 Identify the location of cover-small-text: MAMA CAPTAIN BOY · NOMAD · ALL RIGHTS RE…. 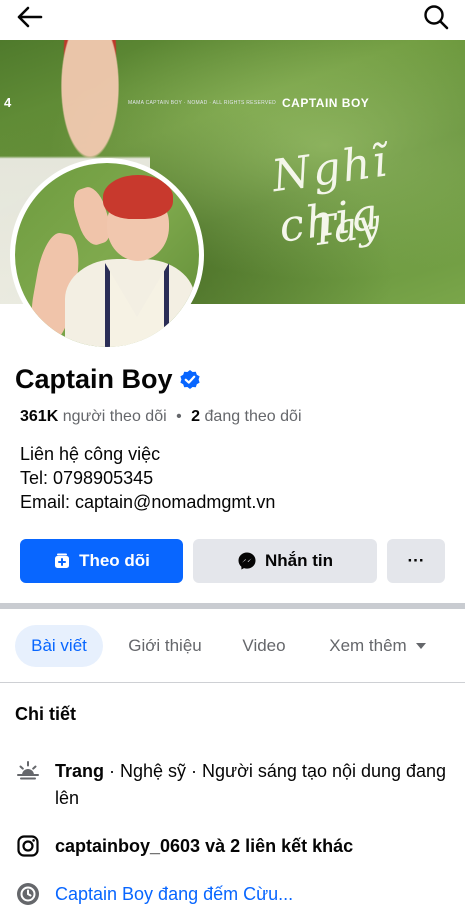
(202, 103).